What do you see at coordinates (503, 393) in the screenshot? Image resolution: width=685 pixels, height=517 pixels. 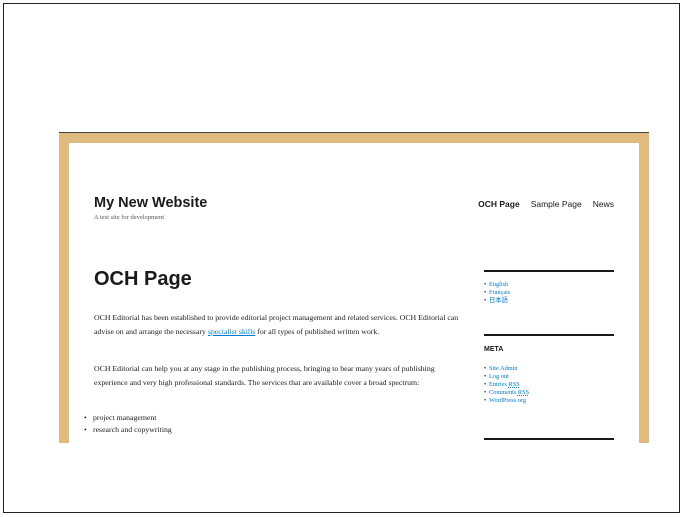 I see `comments-label: Comments` at bounding box center [503, 393].